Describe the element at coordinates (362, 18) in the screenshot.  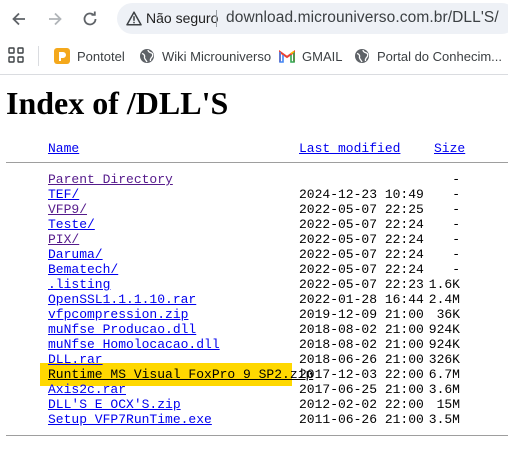
I see `url-text: download.microuniverso.com.br/DLL'S/` at that location.